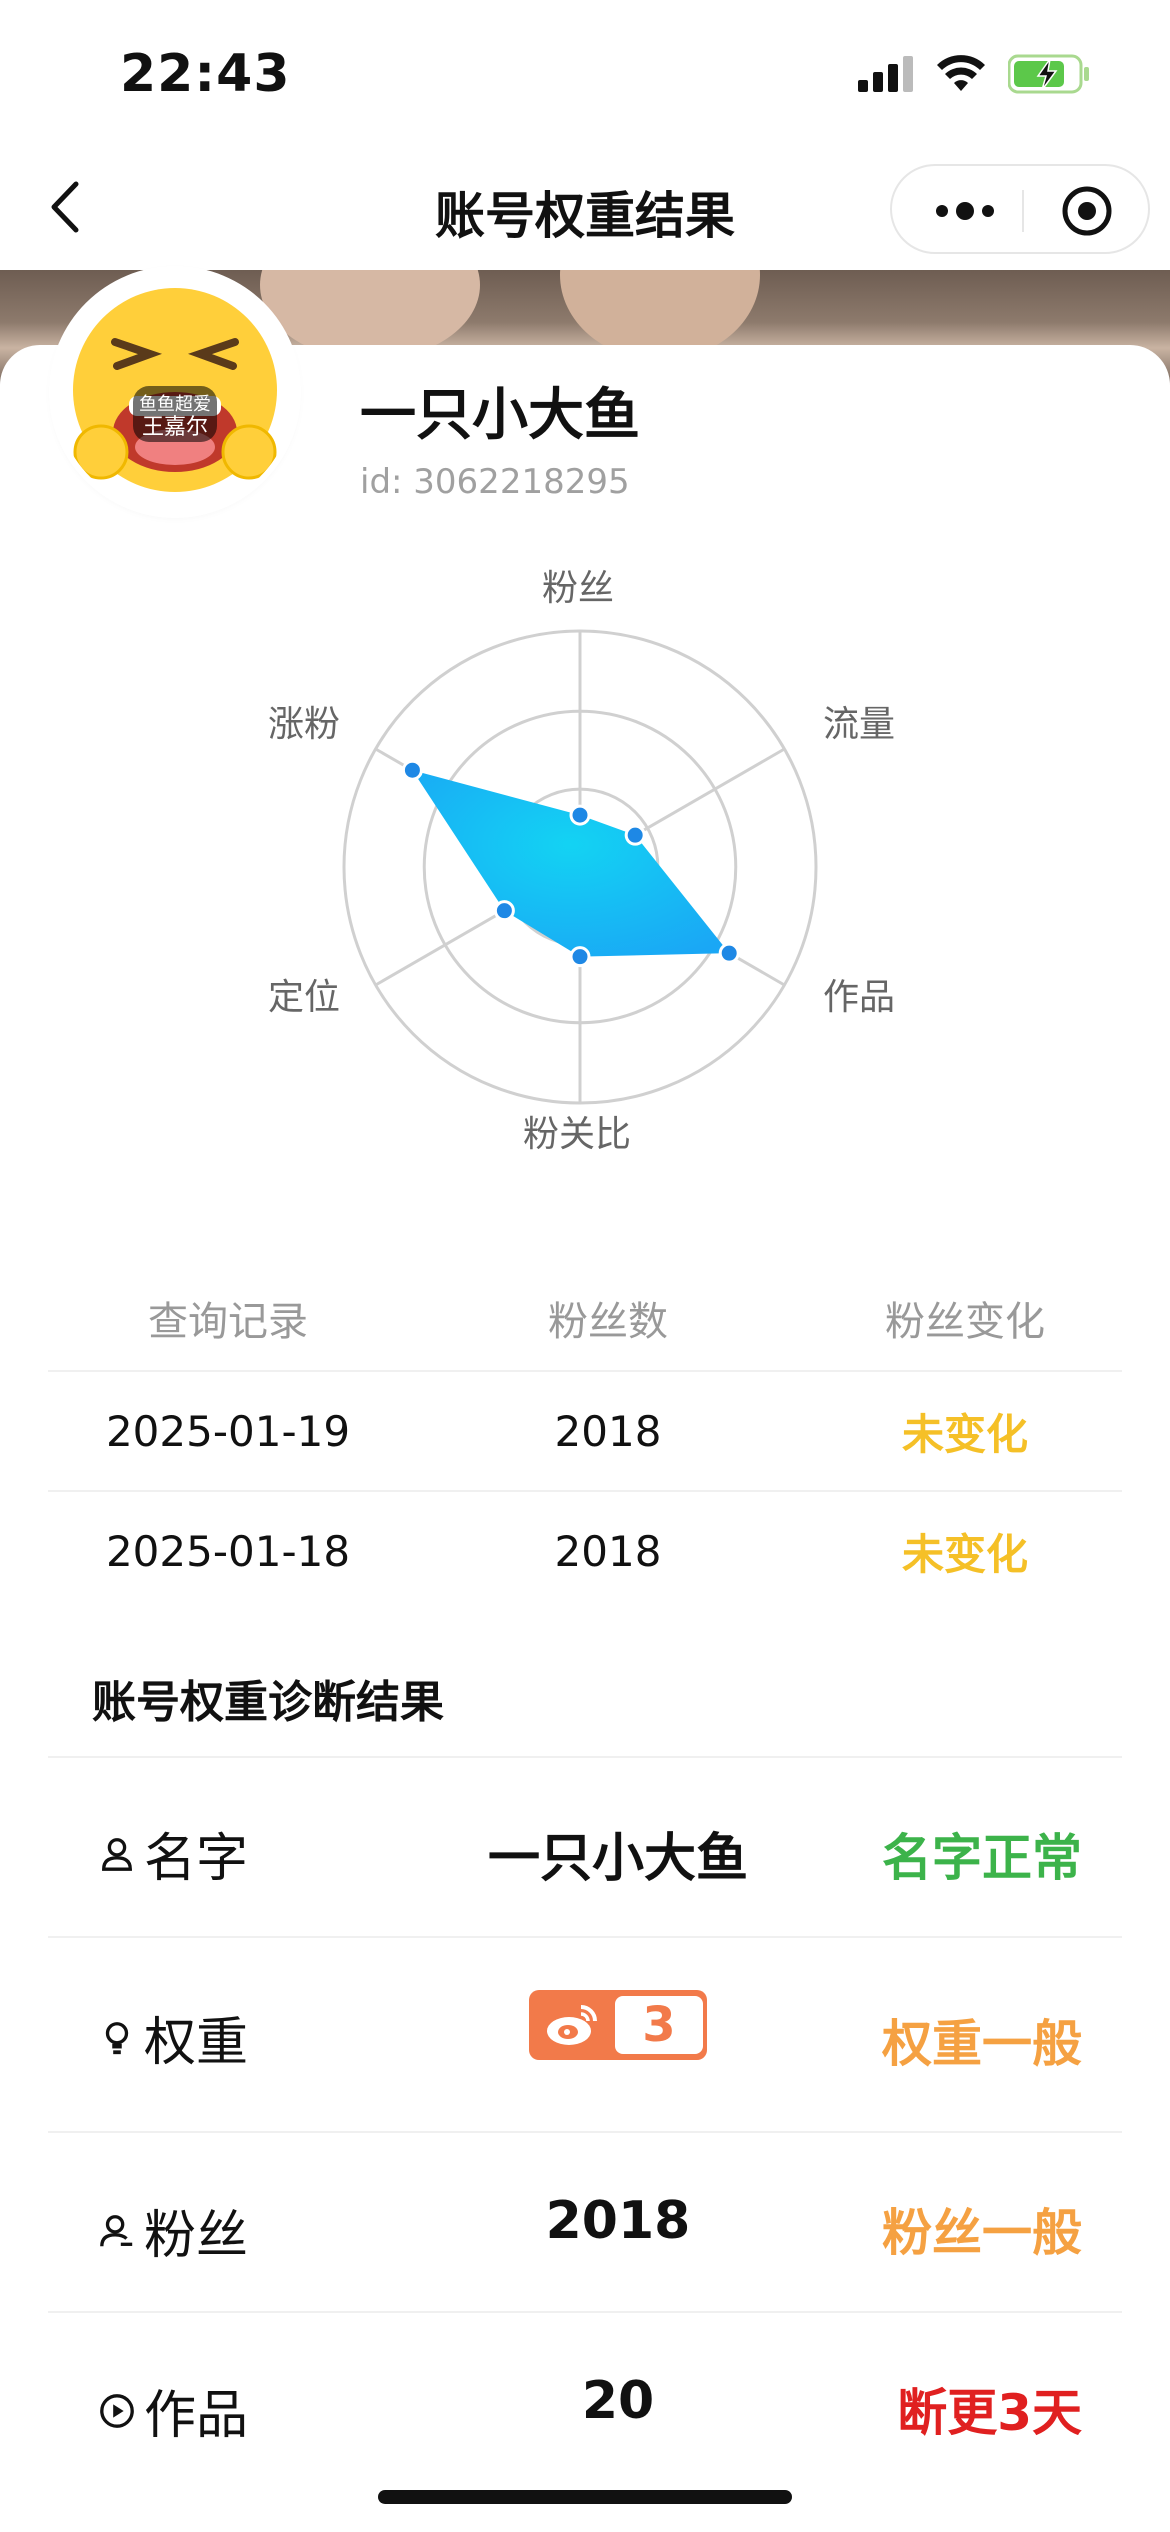 The image size is (1170, 2532). I want to click on battery-charging-icon, so click(1048, 74).